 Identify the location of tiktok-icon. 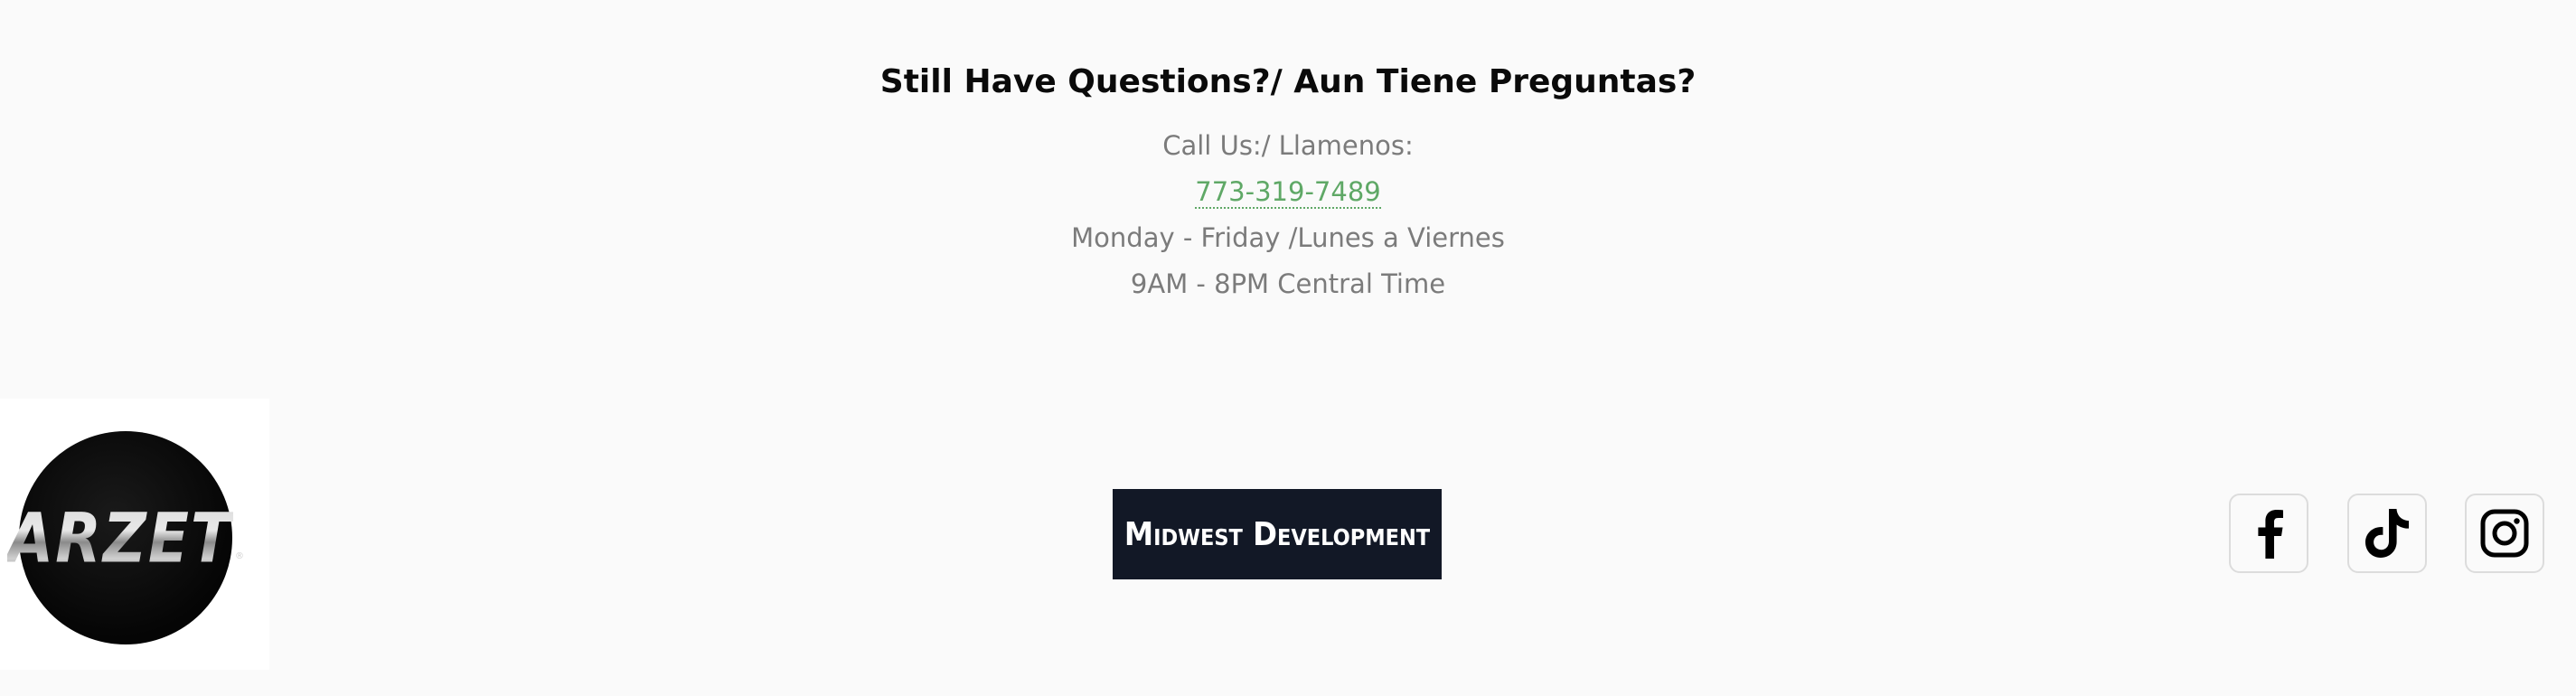
(2387, 533).